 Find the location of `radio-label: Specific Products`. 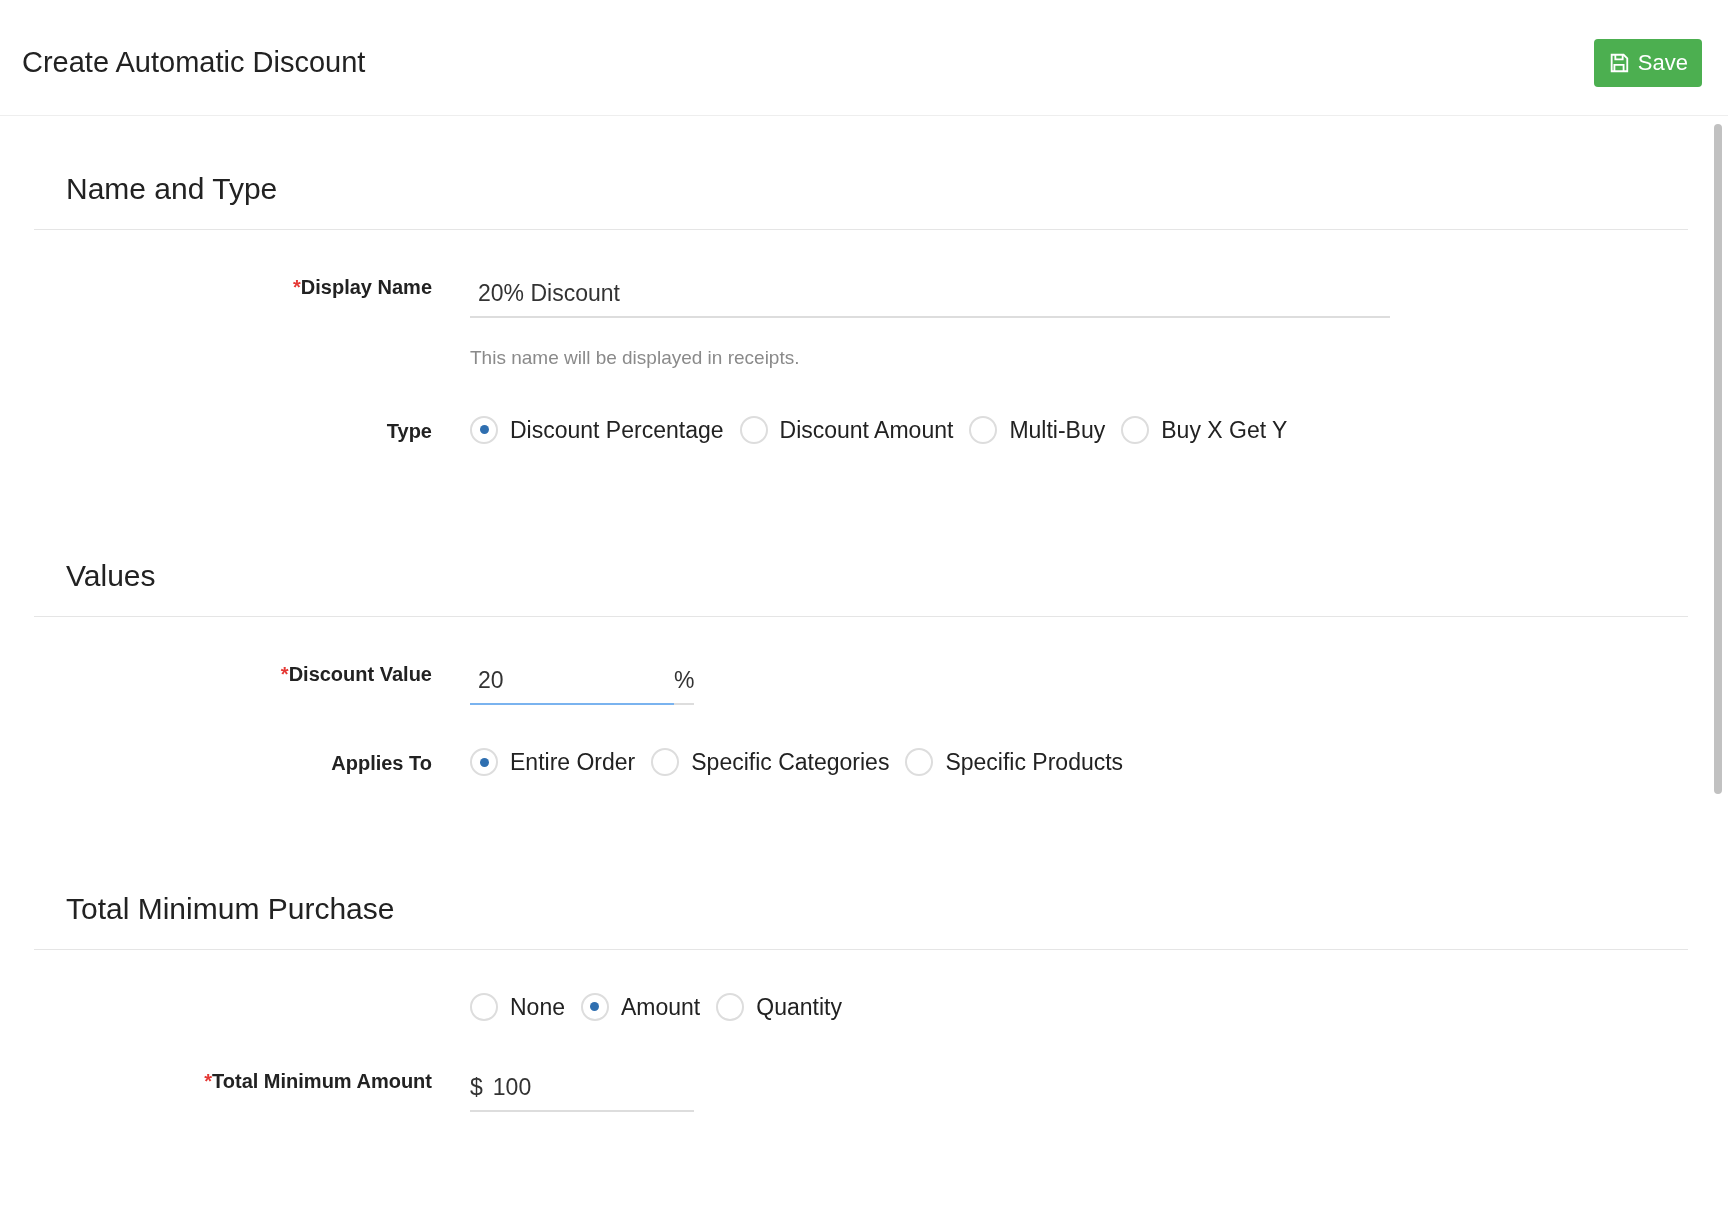

radio-label: Specific Products is located at coordinates (1034, 762).